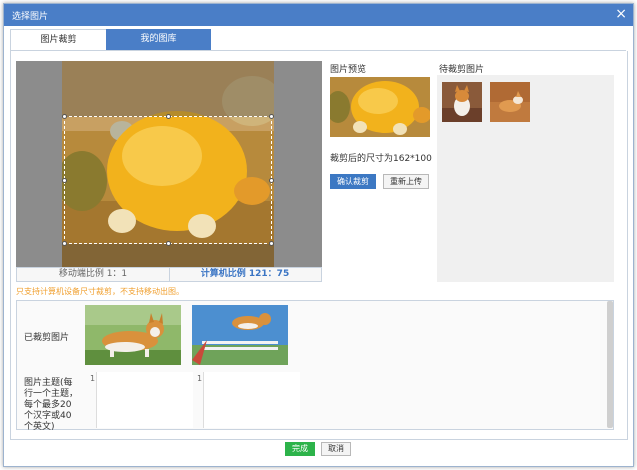 The image size is (637, 470). I want to click on cancel-button: 取消, so click(336, 449).